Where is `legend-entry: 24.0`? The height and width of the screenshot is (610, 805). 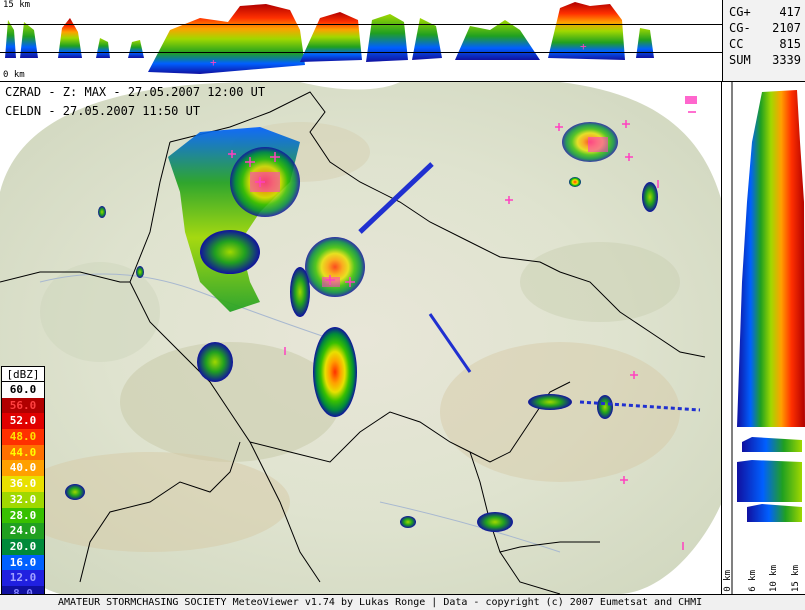 legend-entry: 24.0 is located at coordinates (23, 531).